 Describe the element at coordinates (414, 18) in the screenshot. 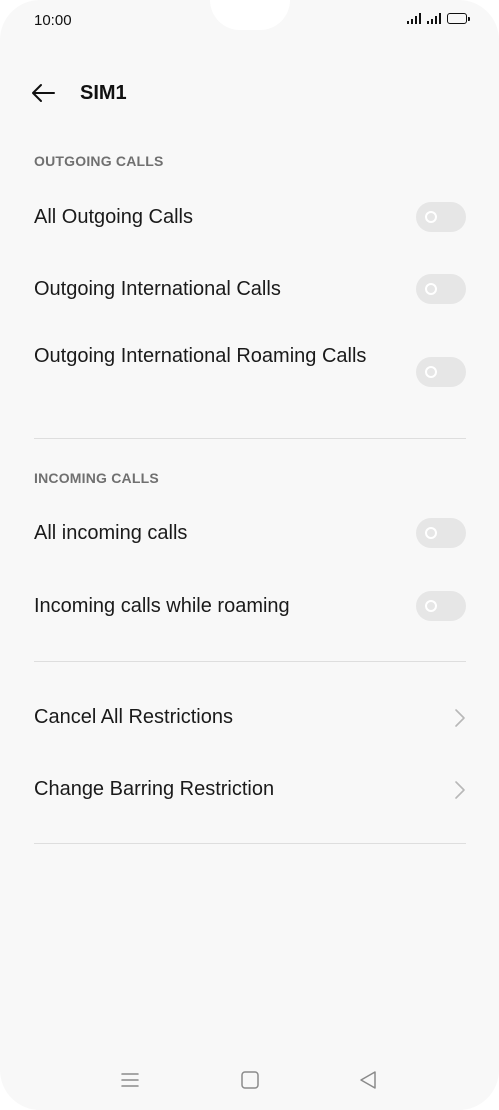

I see `signal-sim1-icon` at that location.